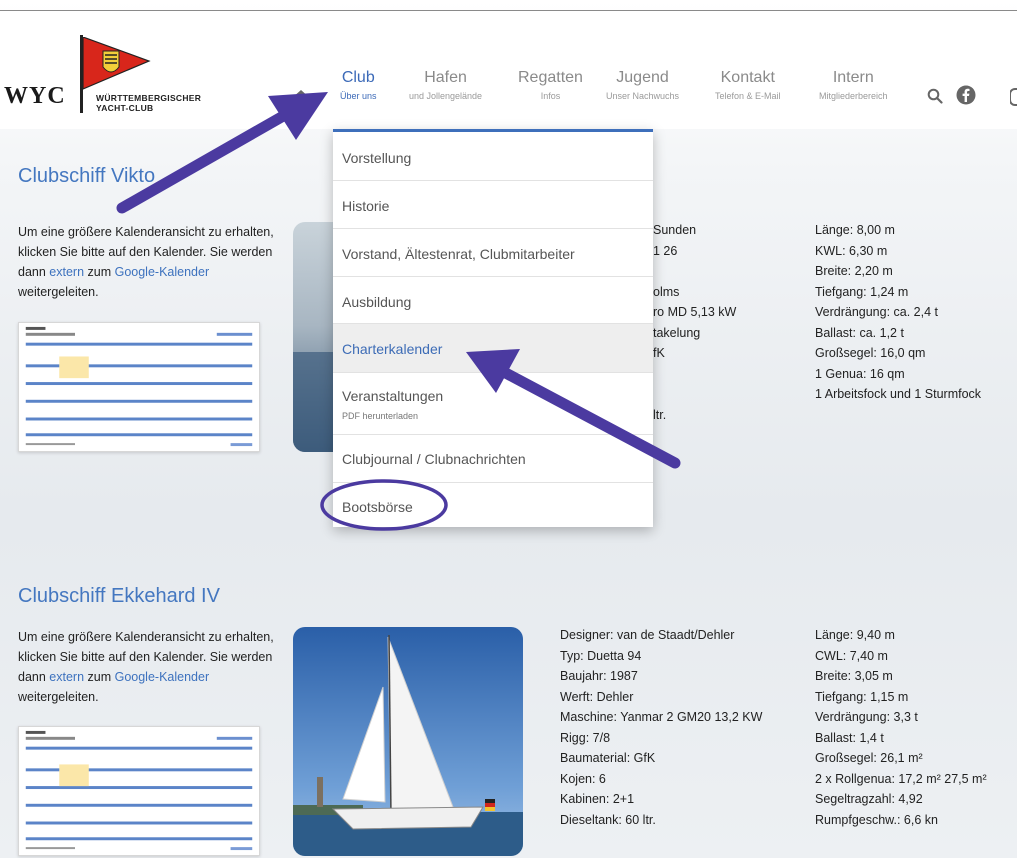 Image resolution: width=1017 pixels, height=858 pixels. Describe the element at coordinates (493, 505) in the screenshot. I see `menu-item-bootsboerse: Bootsbörse` at that location.